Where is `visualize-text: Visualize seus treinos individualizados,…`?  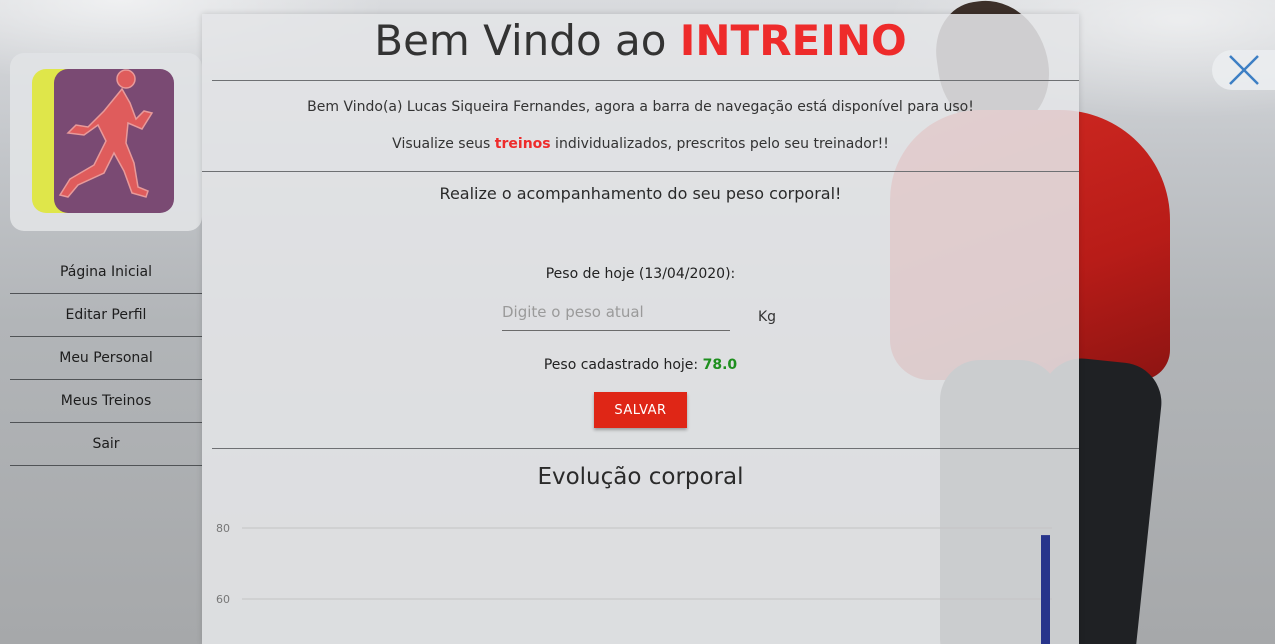 visualize-text: Visualize seus treinos individualizados,… is located at coordinates (640, 144).